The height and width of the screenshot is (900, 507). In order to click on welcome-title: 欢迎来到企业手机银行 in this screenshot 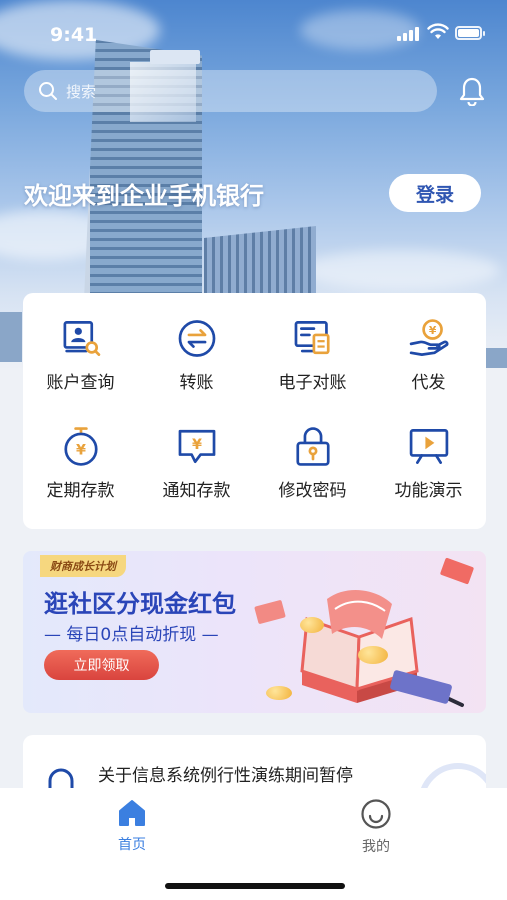, I will do `click(144, 196)`.